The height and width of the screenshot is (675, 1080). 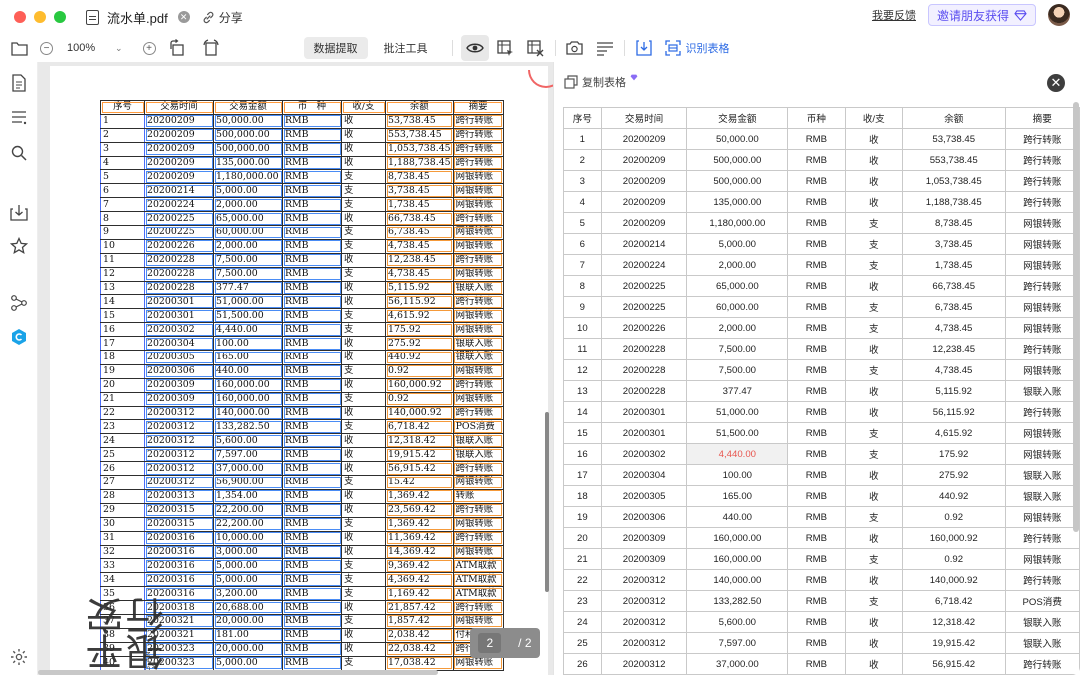 What do you see at coordinates (419, 232) in the screenshot?
I see `pdf-table-cell: 6,738.45` at bounding box center [419, 232].